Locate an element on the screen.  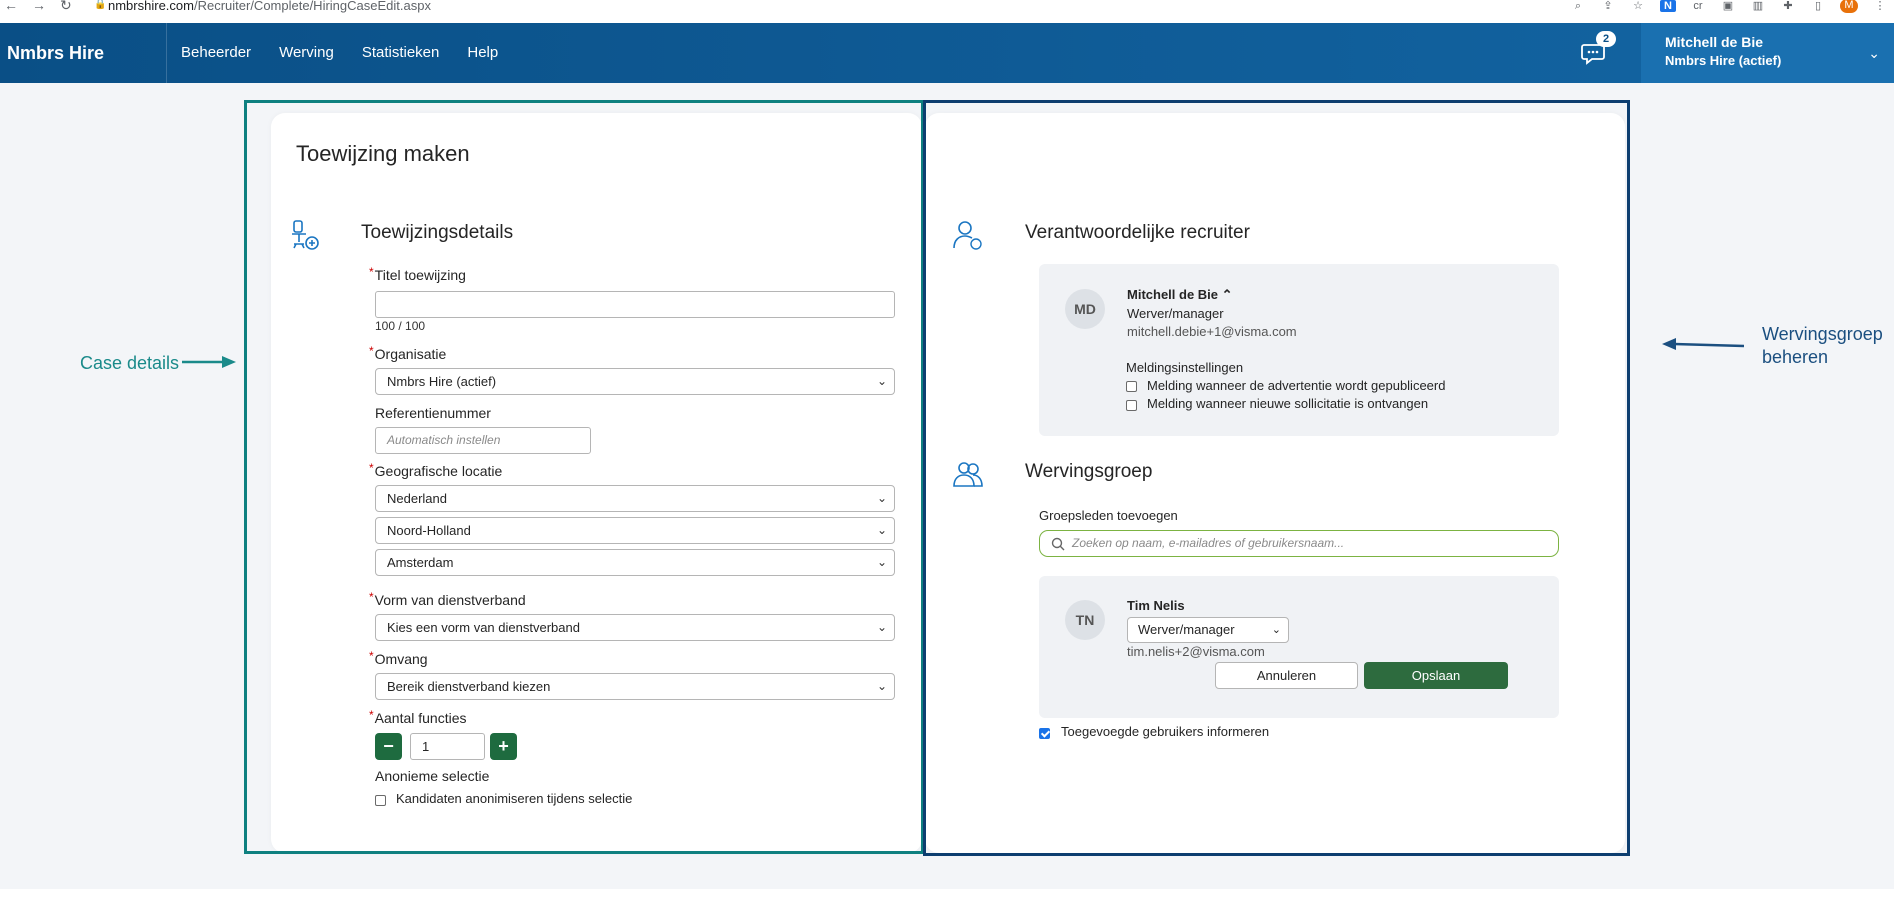
nav-help: Help is located at coordinates (482, 53).